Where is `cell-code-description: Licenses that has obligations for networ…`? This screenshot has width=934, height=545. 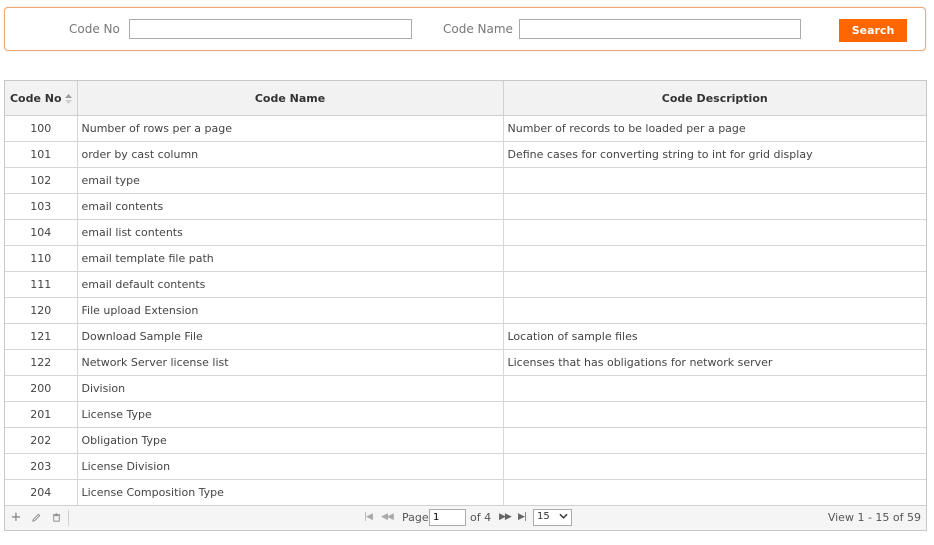 cell-code-description: Licenses that has obligations for networ… is located at coordinates (714, 362).